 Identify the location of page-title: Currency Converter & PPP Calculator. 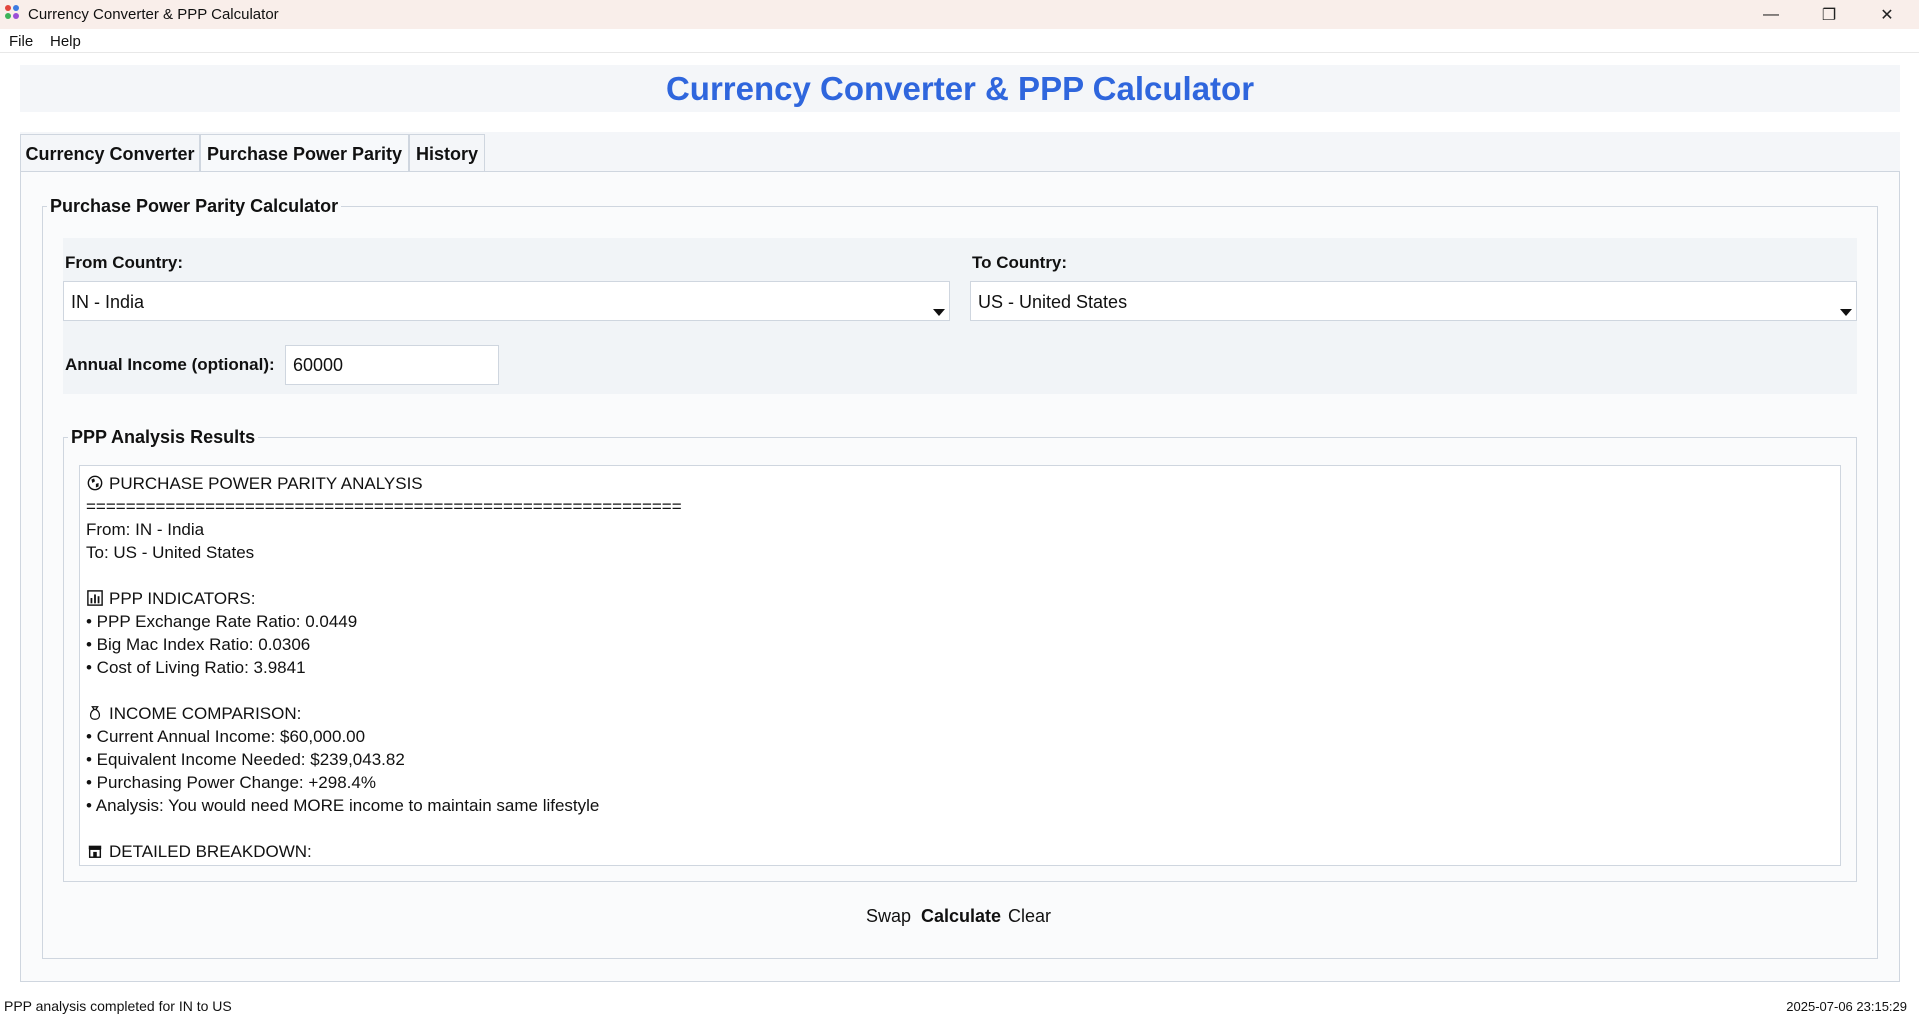
(960, 88).